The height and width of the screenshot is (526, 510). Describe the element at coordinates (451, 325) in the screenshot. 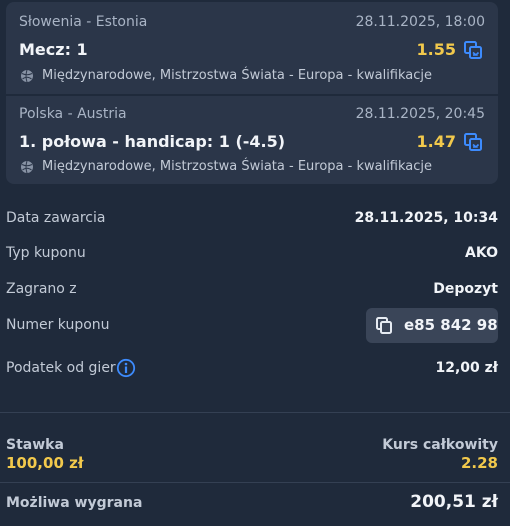

I see `coupon-number: e85 842 98` at that location.